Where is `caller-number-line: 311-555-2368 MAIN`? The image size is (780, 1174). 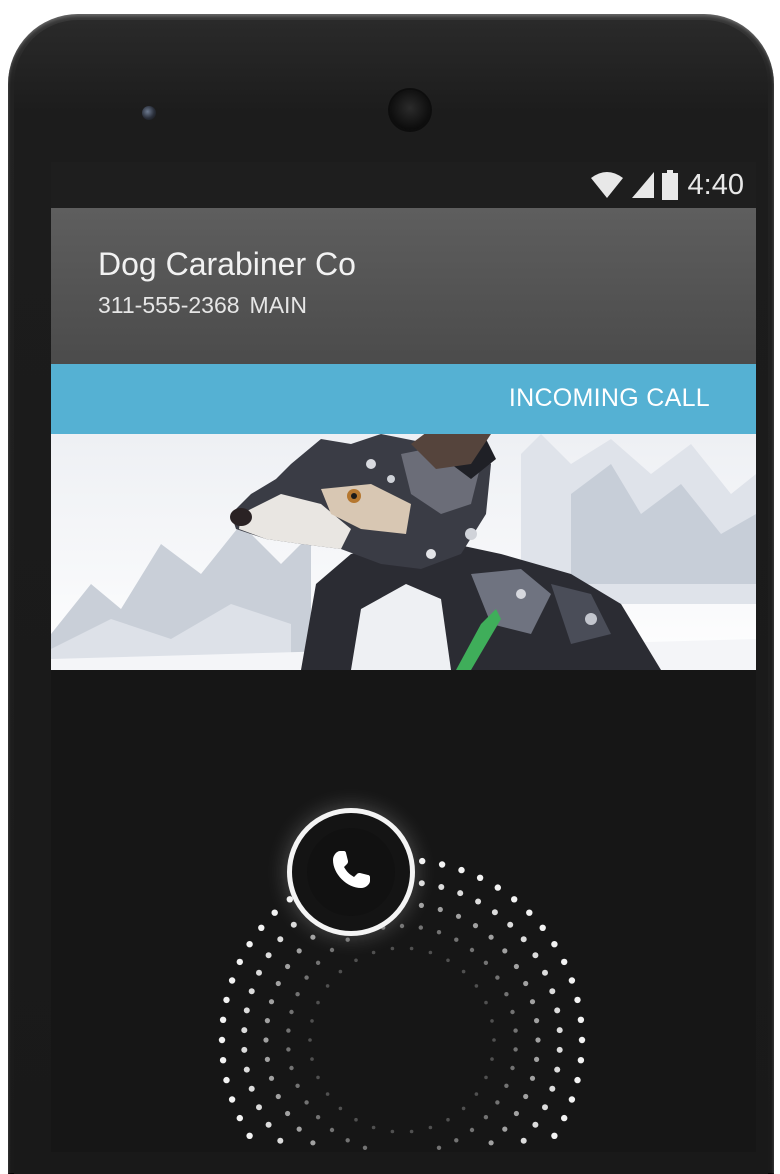
caller-number-line: 311-555-2368 MAIN is located at coordinates (202, 305).